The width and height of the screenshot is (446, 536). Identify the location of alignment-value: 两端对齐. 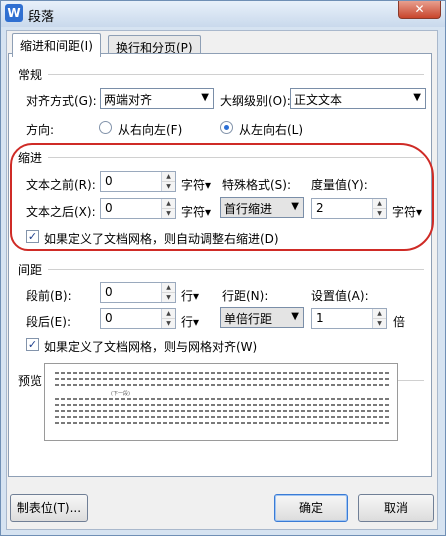
(128, 100).